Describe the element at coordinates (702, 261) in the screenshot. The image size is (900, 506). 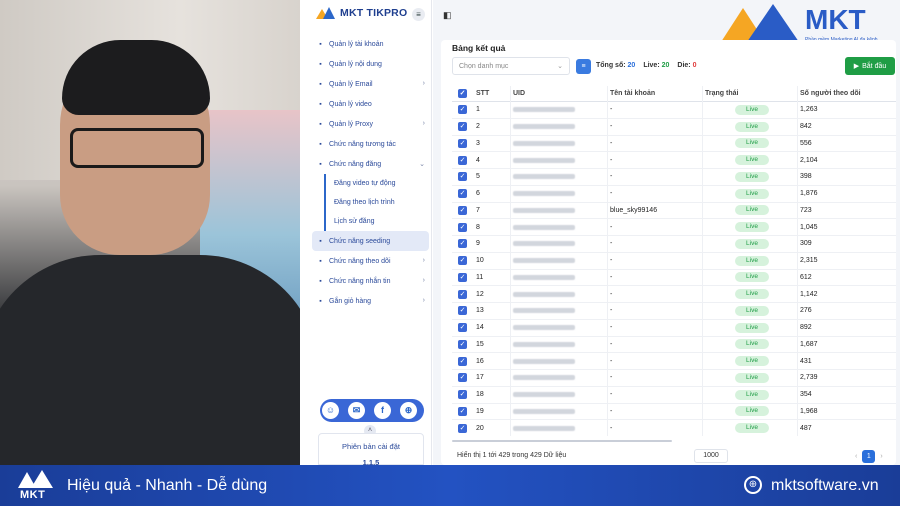
I see `column-divider` at that location.